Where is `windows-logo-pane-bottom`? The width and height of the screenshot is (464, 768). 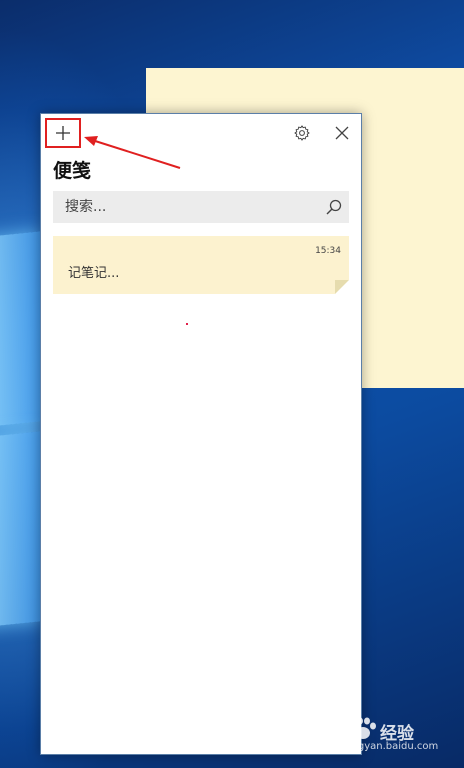
windows-logo-pane-bottom is located at coordinates (20, 530).